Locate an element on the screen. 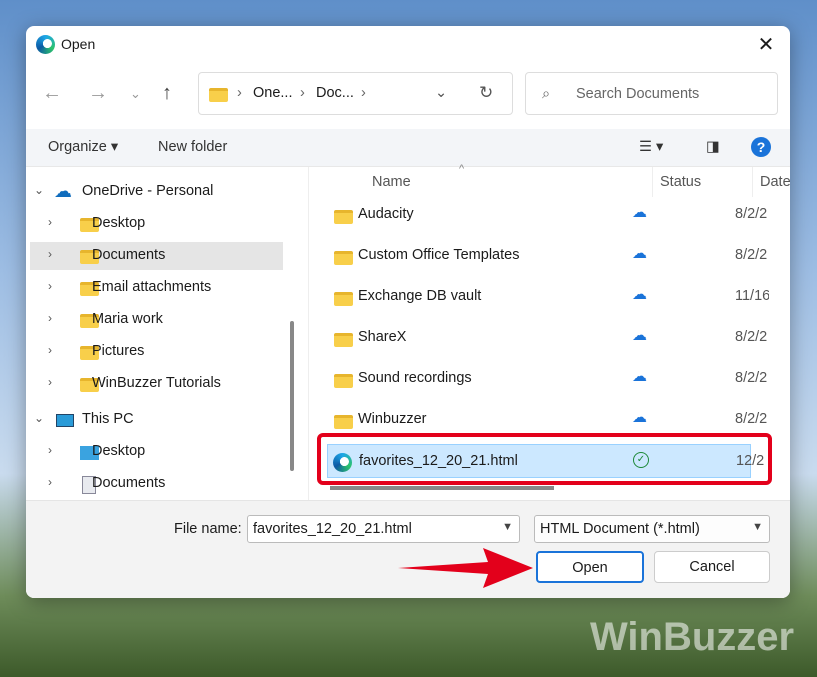 This screenshot has width=817, height=677. back-button: ← is located at coordinates (52, 93).